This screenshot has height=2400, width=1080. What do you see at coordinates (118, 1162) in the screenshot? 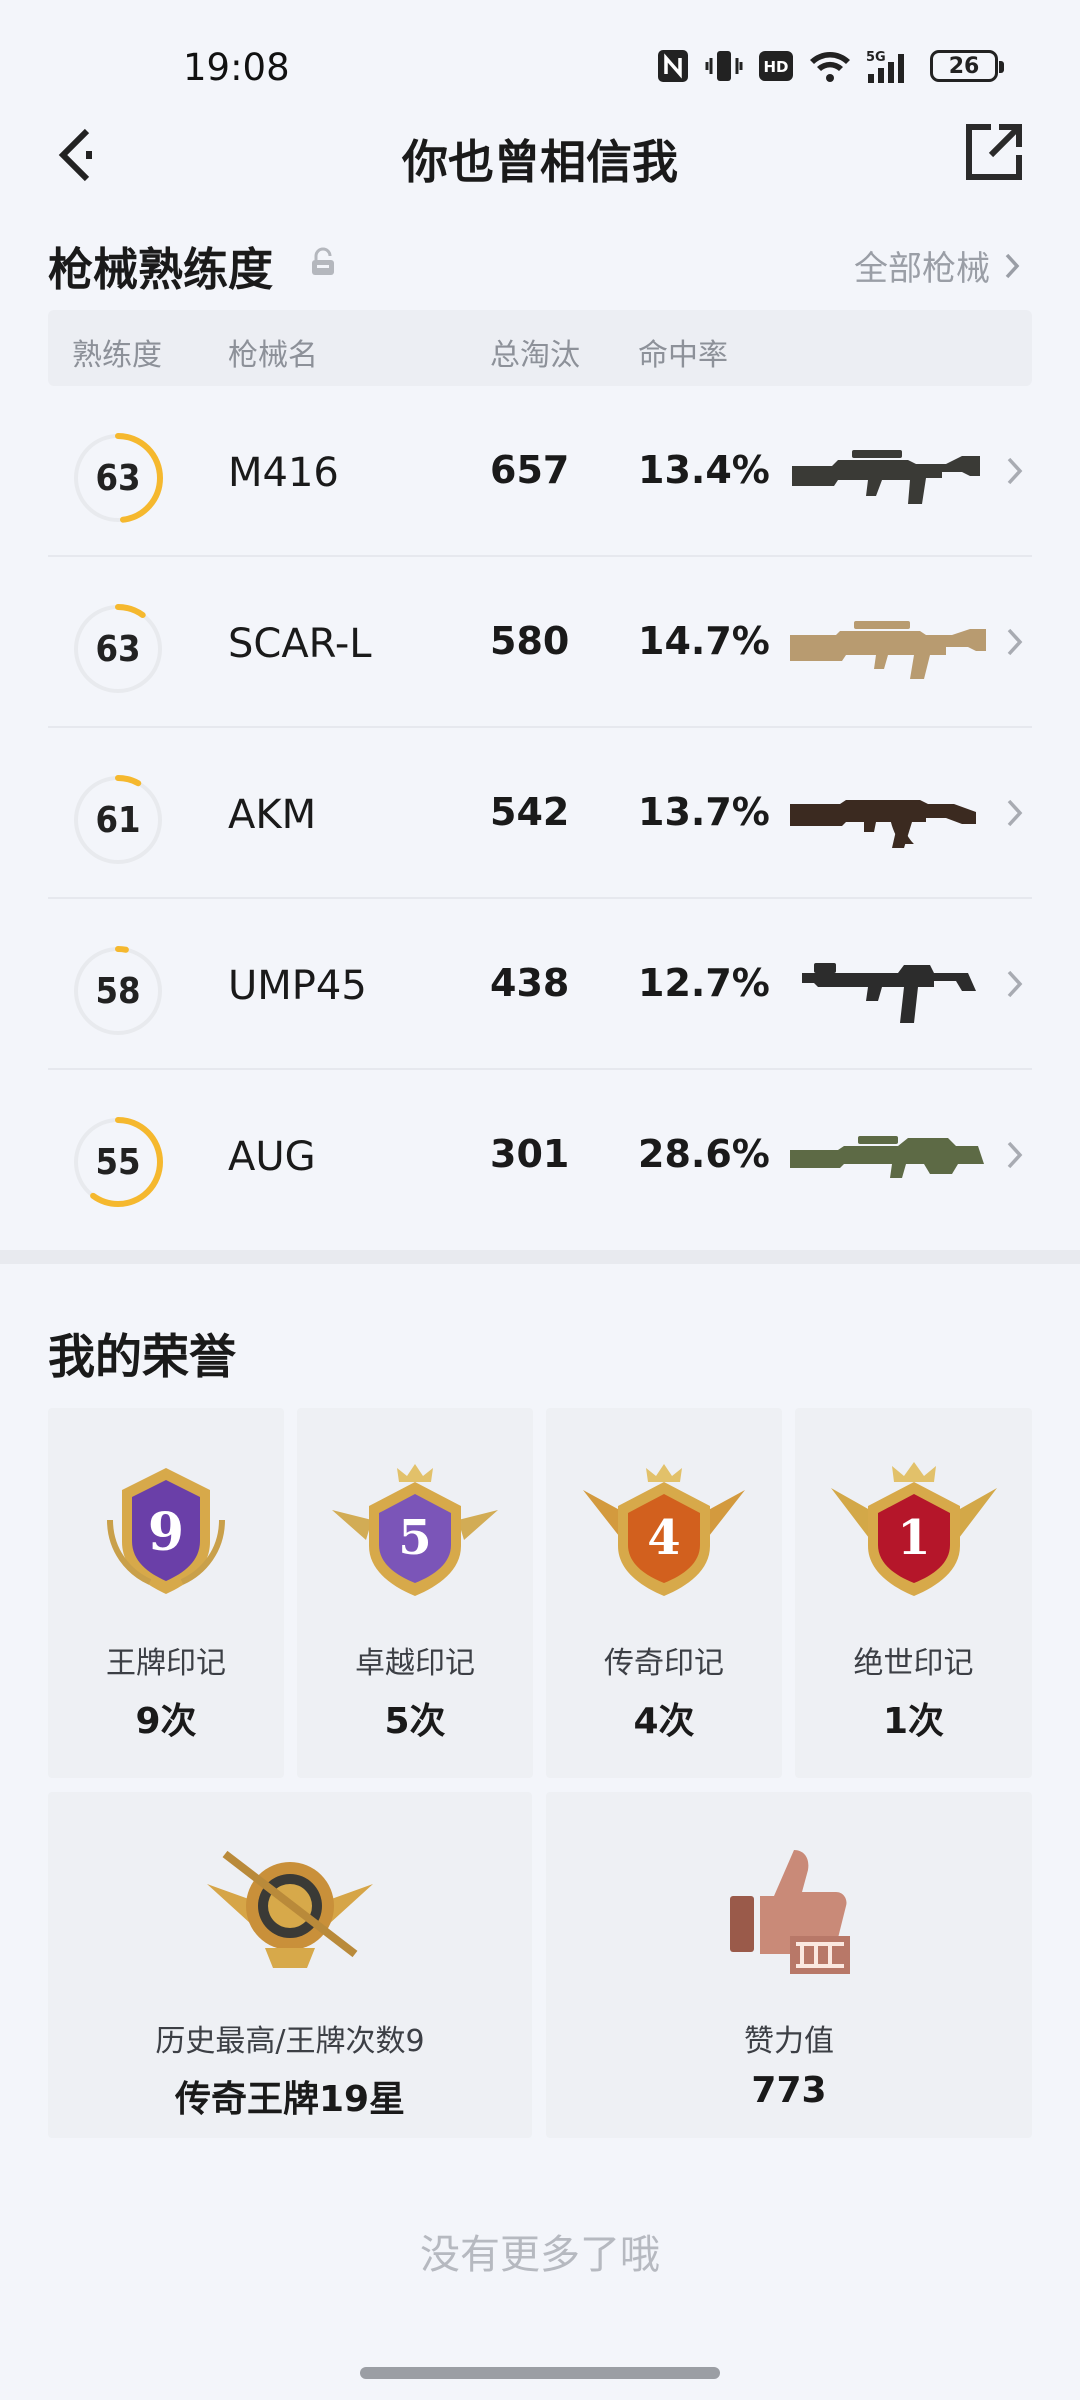
I see `proficiency-level: 55` at bounding box center [118, 1162].